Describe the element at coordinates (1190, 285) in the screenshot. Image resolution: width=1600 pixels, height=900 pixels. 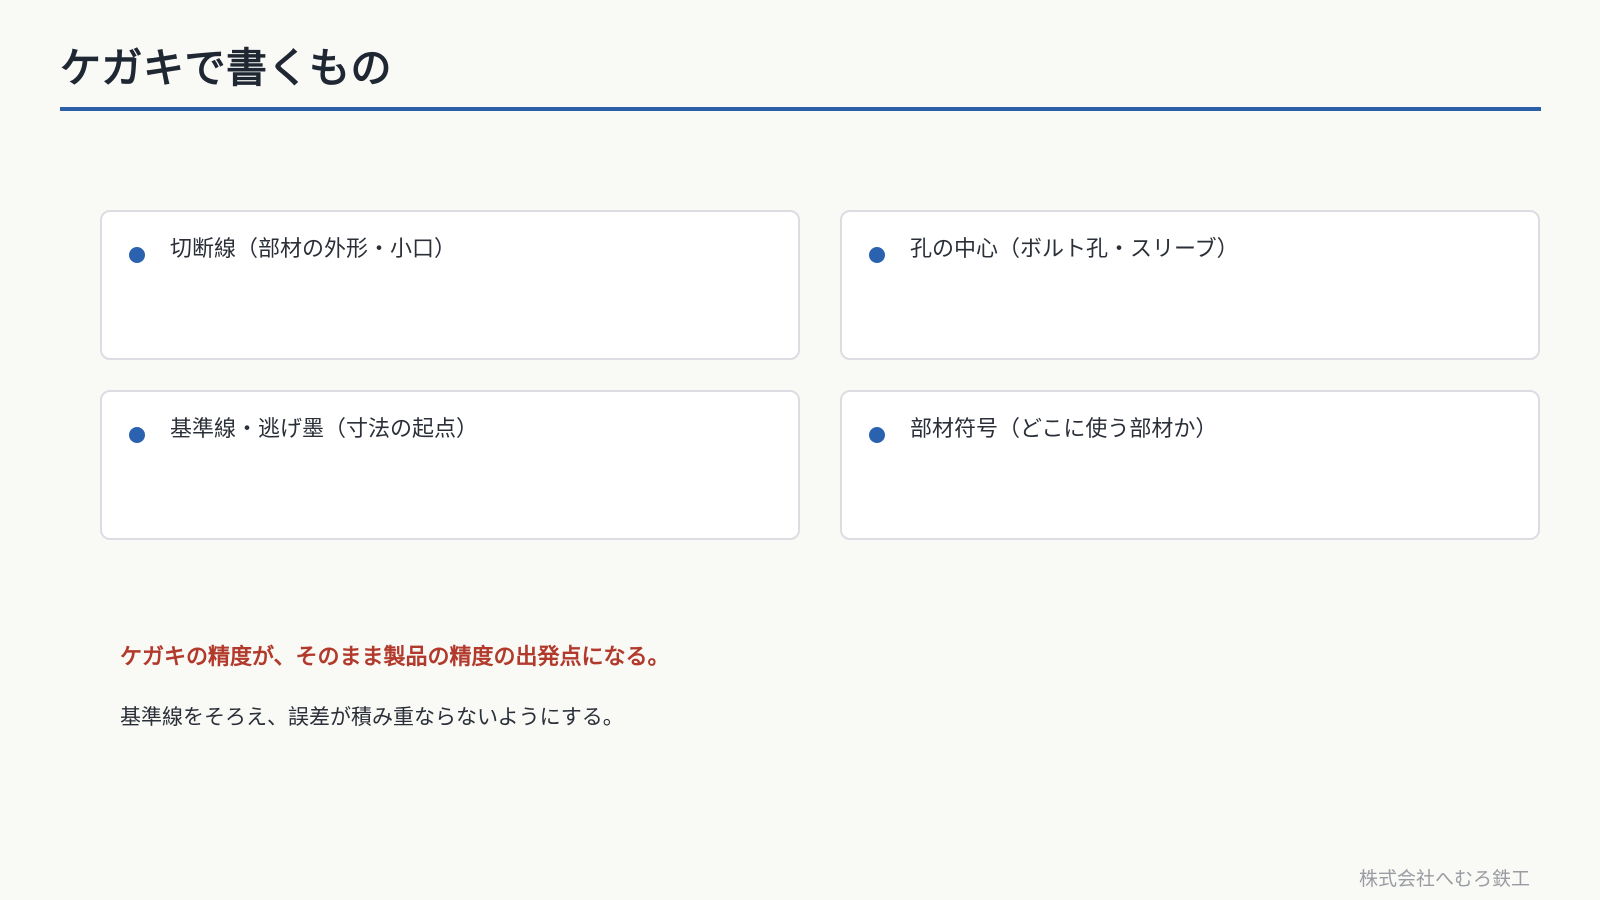
I see `item-card-hole-center: 孔の中心（ボルト孔・スリーブ）` at that location.